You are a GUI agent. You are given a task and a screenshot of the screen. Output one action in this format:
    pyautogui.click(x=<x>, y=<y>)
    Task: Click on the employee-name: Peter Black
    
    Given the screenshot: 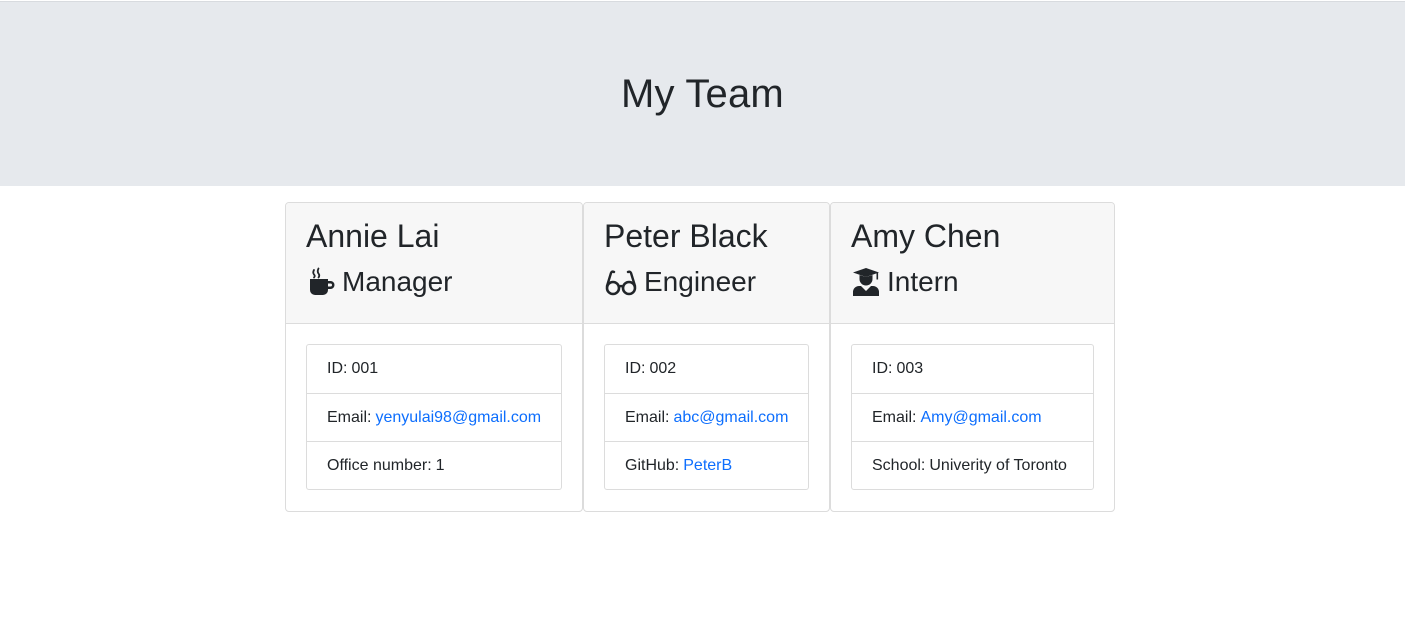 What is the action you would take?
    pyautogui.click(x=686, y=236)
    